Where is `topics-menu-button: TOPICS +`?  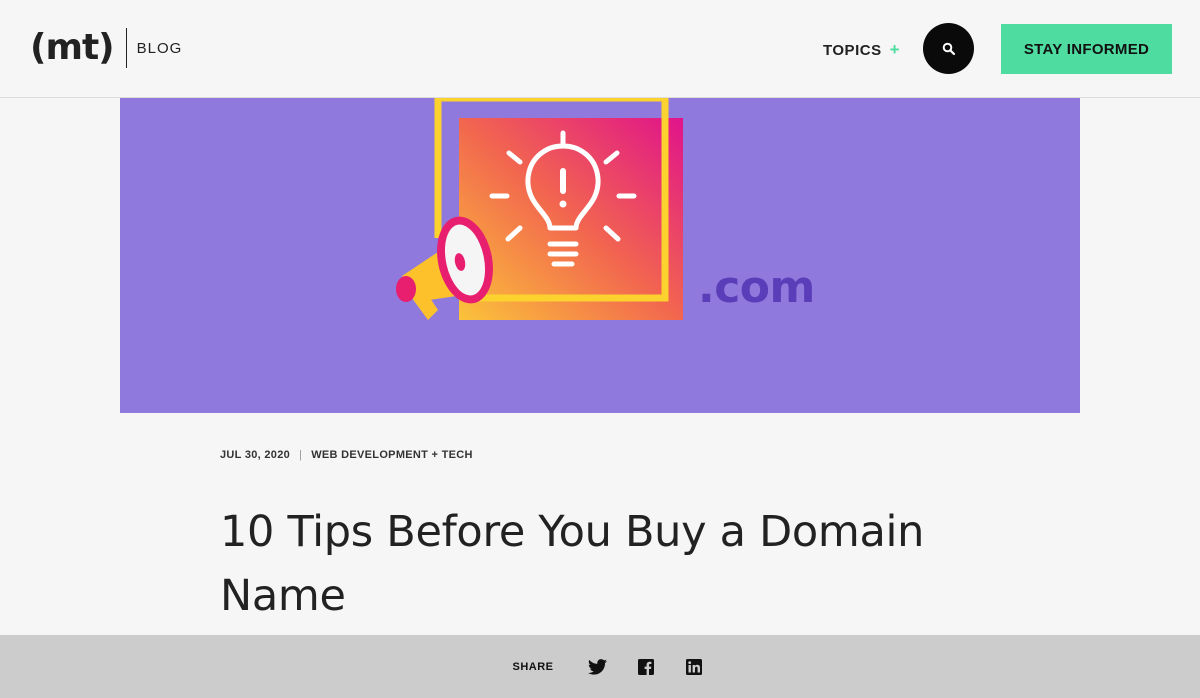
topics-menu-button: TOPICS + is located at coordinates (861, 50).